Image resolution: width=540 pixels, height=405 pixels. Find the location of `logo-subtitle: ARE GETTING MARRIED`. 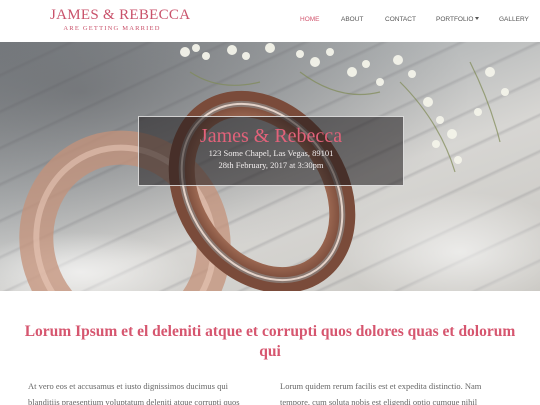

logo-subtitle: ARE GETTING MARRIED is located at coordinates (112, 28).